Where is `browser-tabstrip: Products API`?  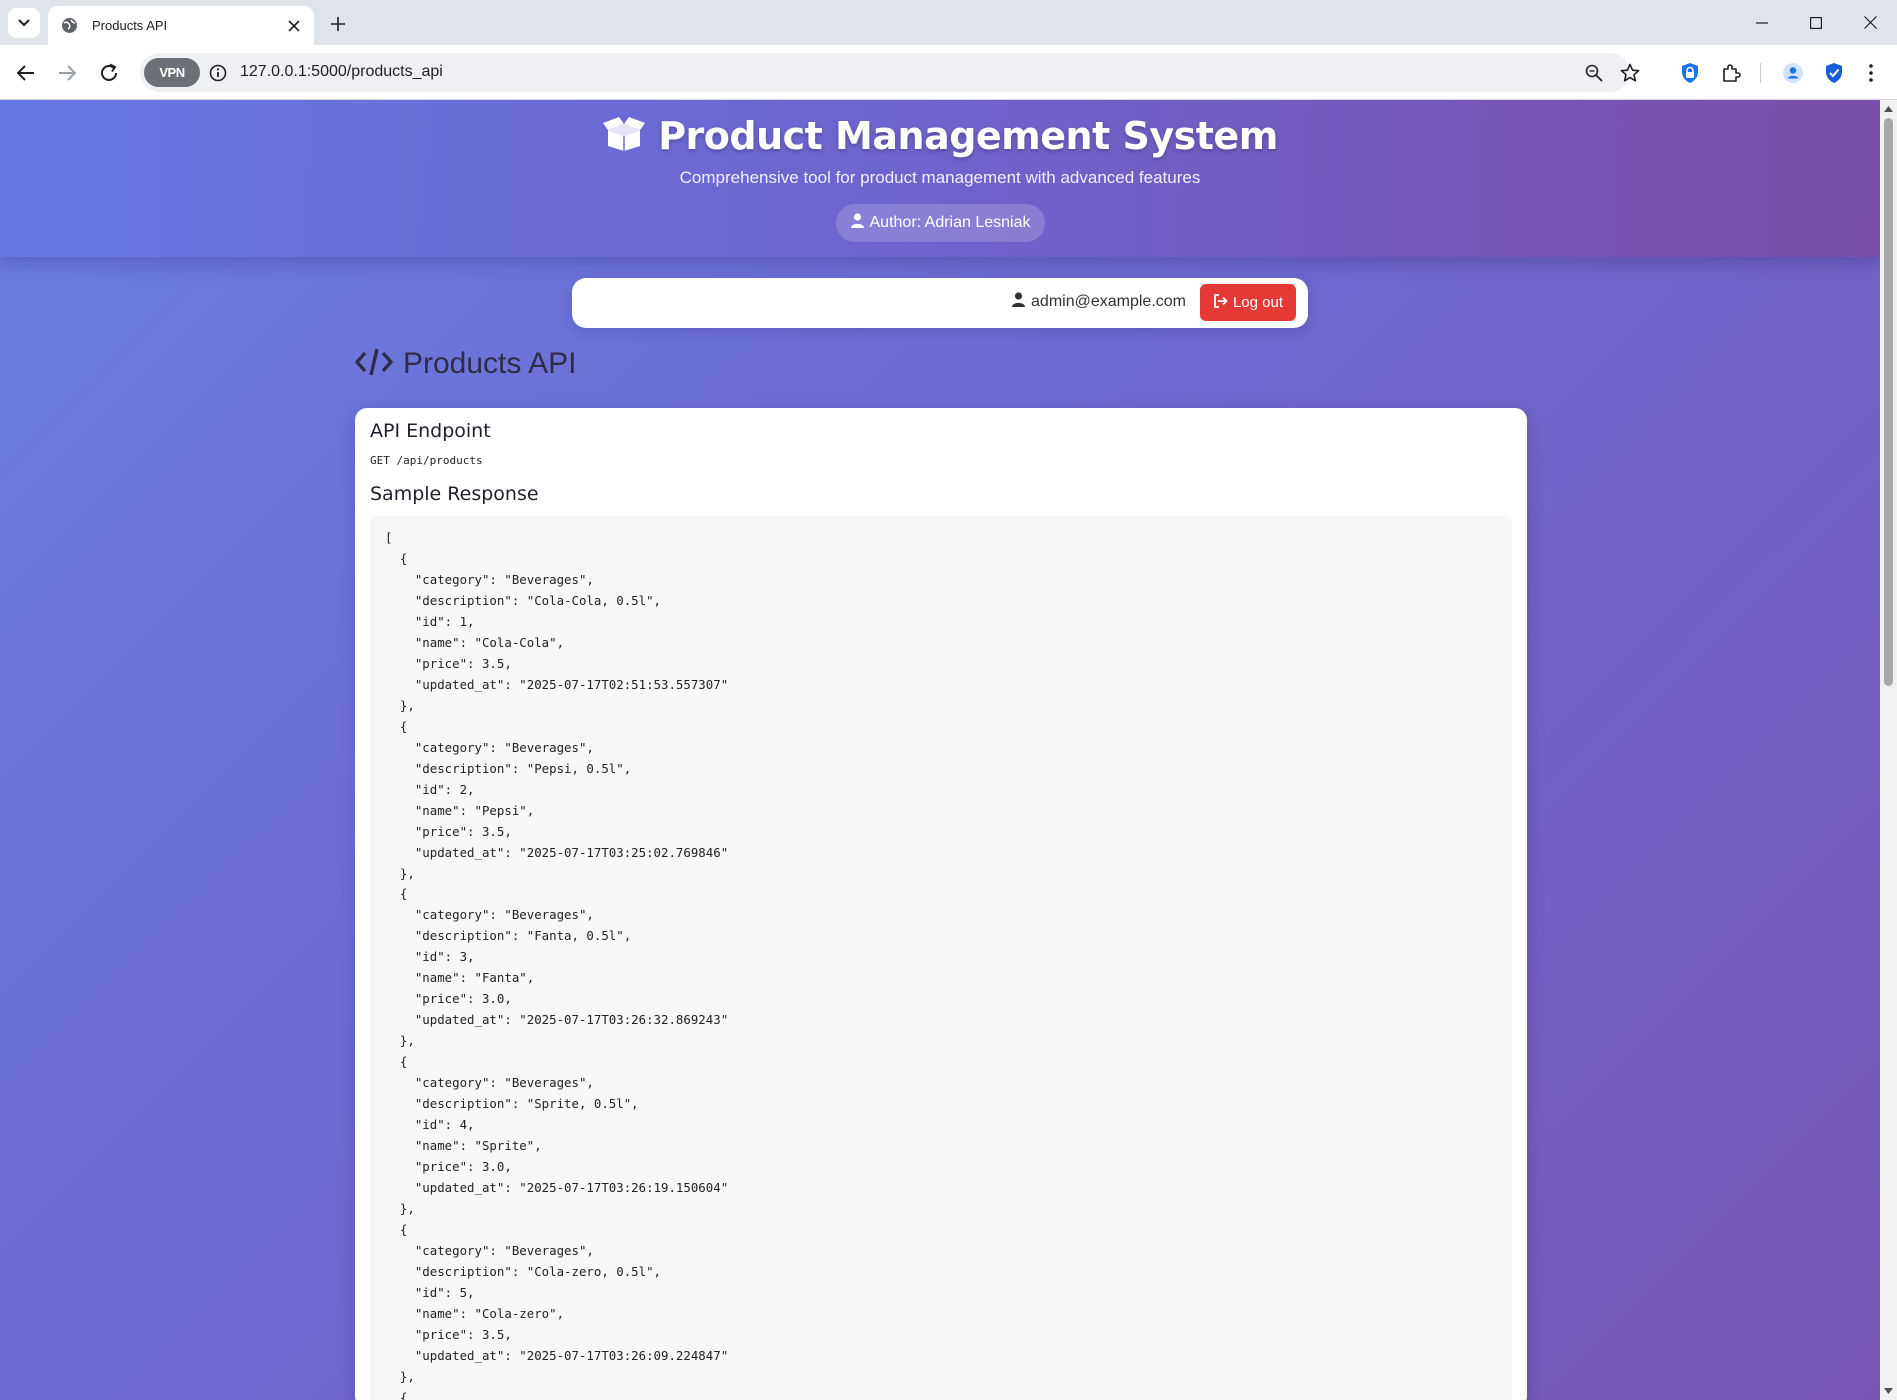 browser-tabstrip: Products API is located at coordinates (948, 22).